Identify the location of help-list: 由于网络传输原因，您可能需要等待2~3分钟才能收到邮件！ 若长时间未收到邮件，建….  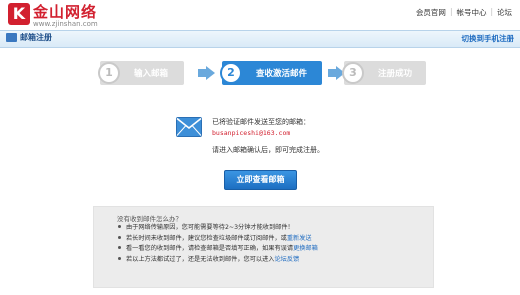
(217, 244).